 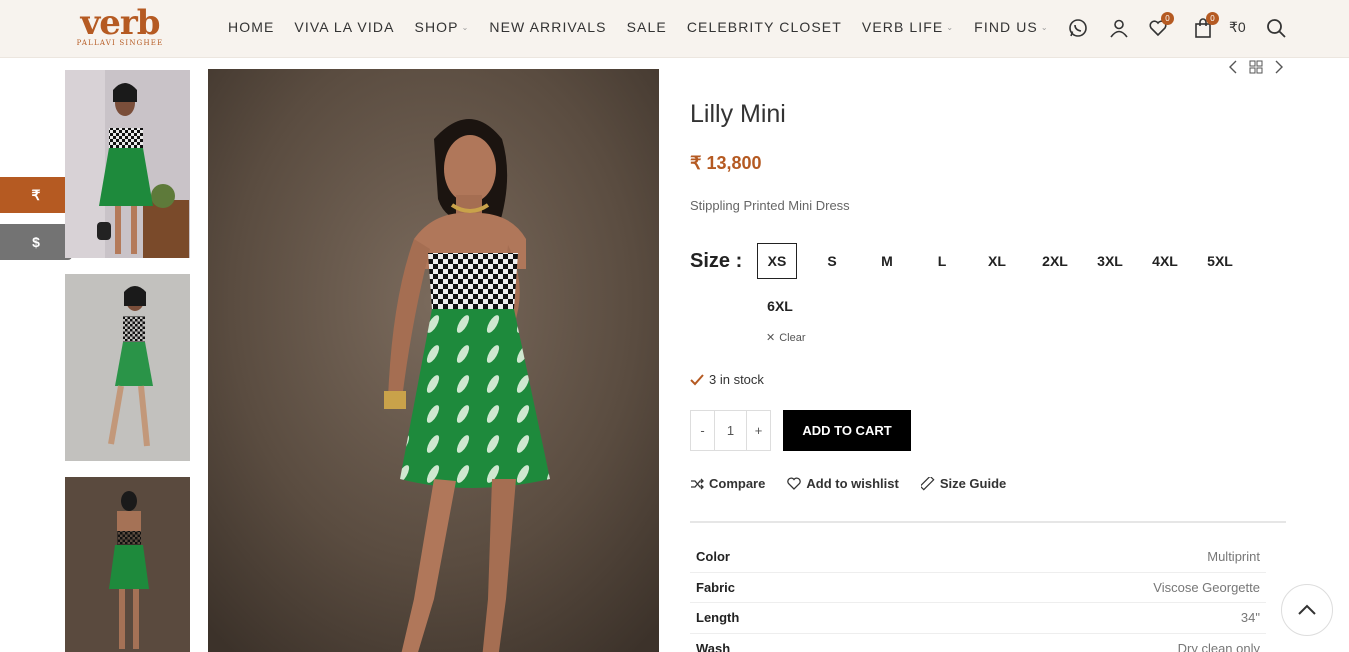 I want to click on attribute-label: Color, so click(x=713, y=557).